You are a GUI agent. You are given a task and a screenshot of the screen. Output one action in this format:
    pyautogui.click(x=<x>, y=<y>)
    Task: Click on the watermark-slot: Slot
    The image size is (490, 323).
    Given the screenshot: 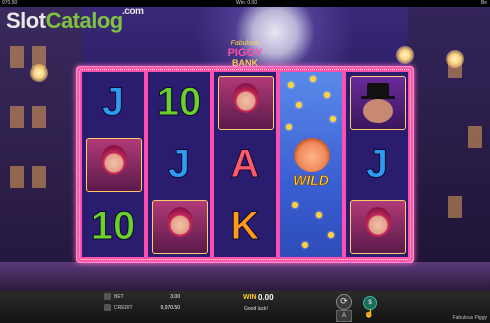 What is the action you would take?
    pyautogui.click(x=26, y=20)
    